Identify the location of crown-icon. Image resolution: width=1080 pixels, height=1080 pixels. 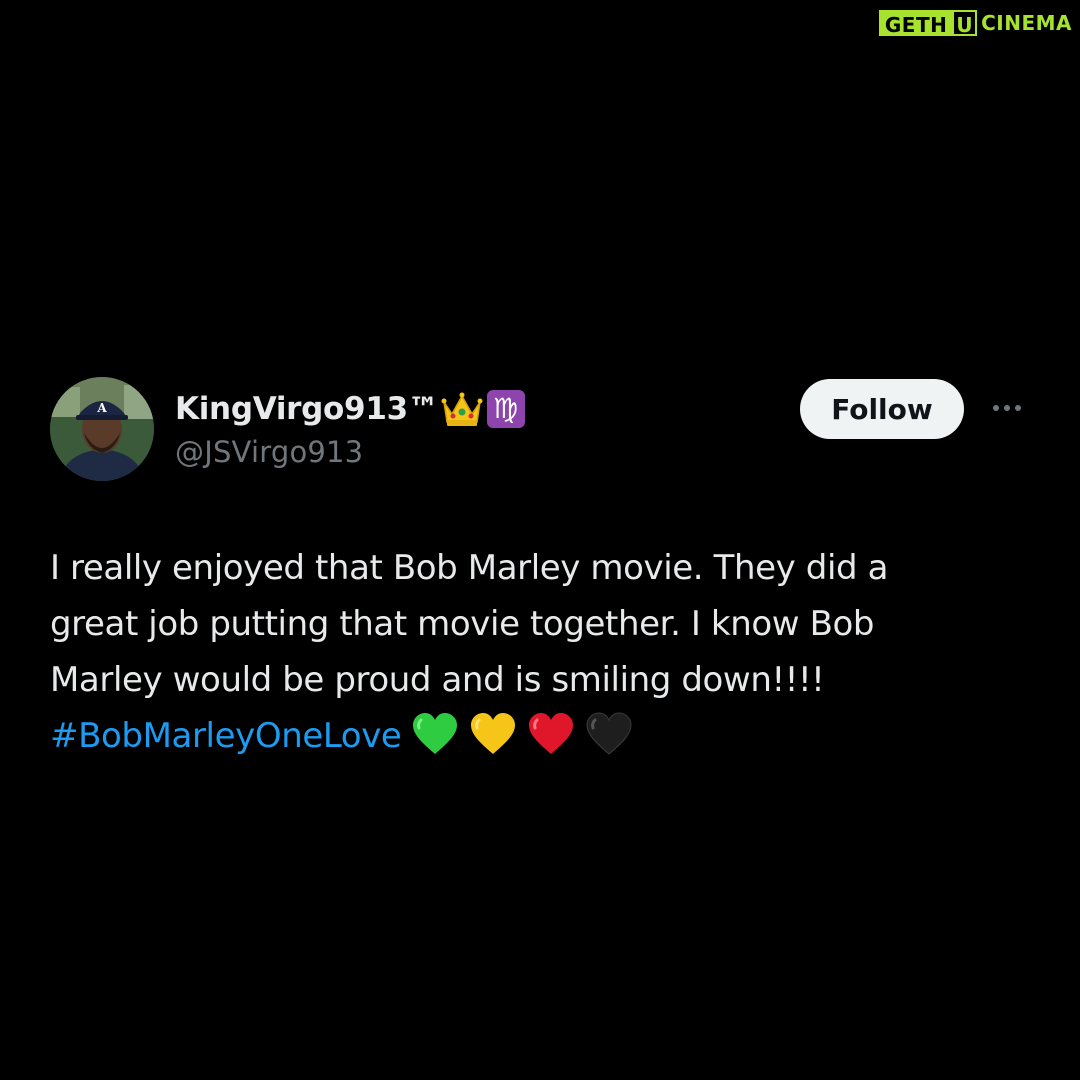
(462, 409).